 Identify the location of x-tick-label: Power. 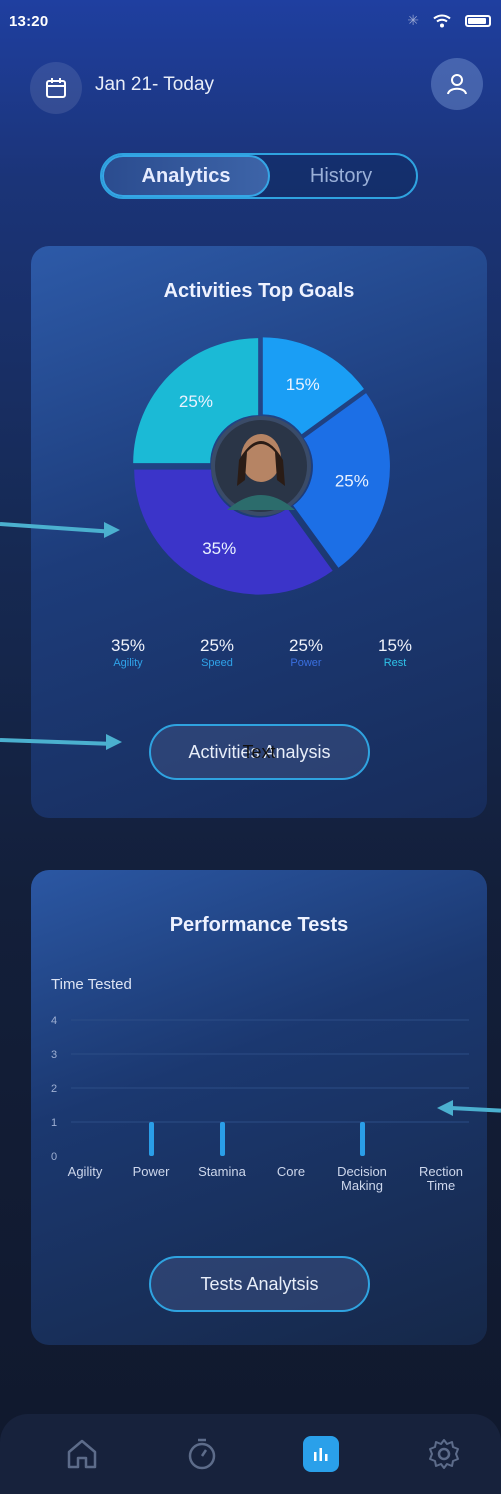
(152, 1171).